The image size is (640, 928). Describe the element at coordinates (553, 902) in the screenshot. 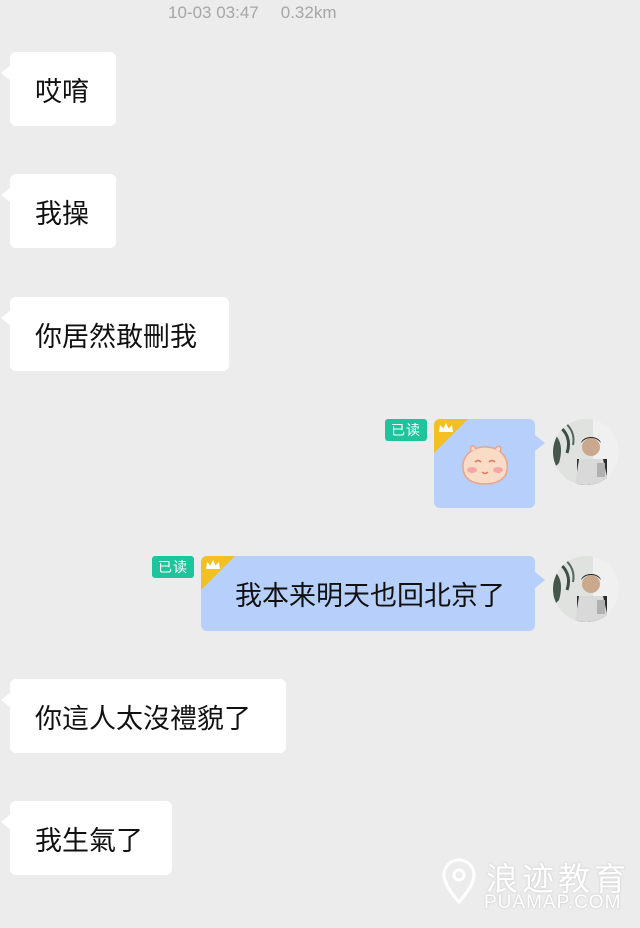

I see `watermark-site: PUAMAP.COM` at that location.